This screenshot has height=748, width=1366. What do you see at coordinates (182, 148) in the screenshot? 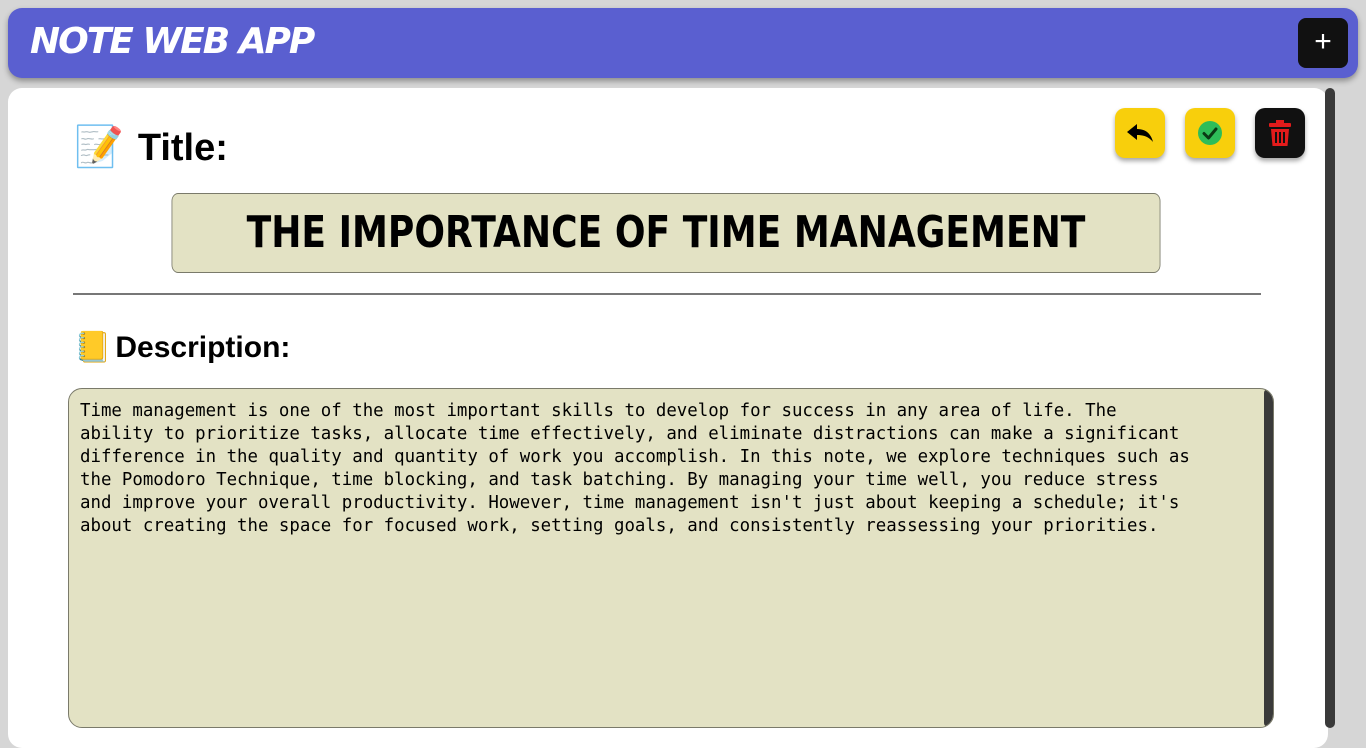
I see `title-label: Title:` at bounding box center [182, 148].